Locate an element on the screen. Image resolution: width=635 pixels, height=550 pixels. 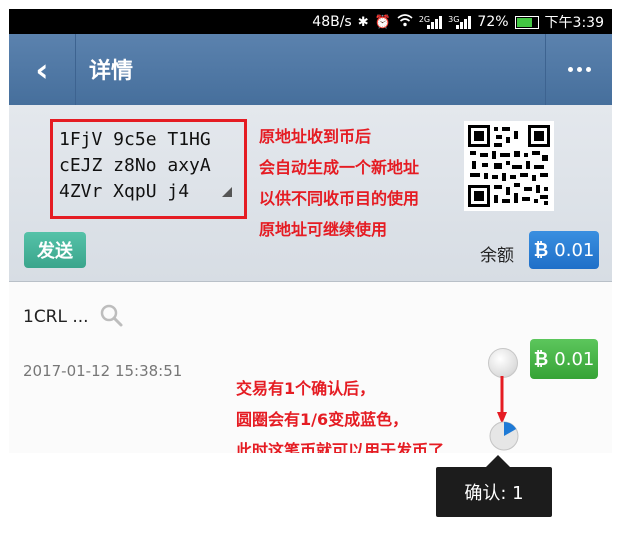
transaction-amount: 0.01 is located at coordinates (574, 359).